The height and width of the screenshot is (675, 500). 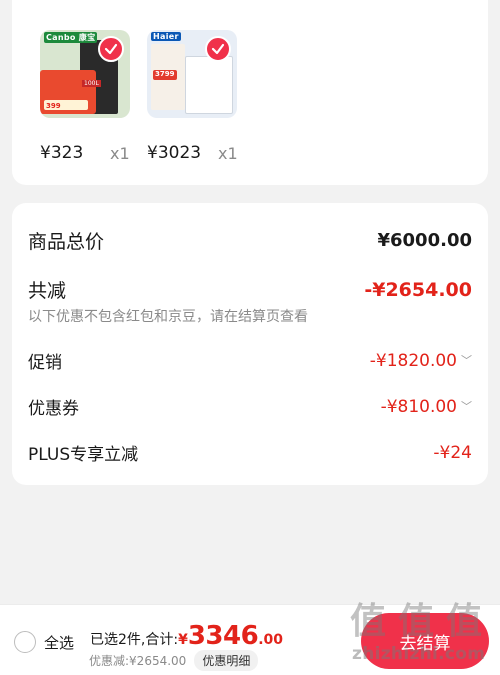 What do you see at coordinates (53, 409) in the screenshot?
I see `coupon-label: 优惠券` at bounding box center [53, 409].